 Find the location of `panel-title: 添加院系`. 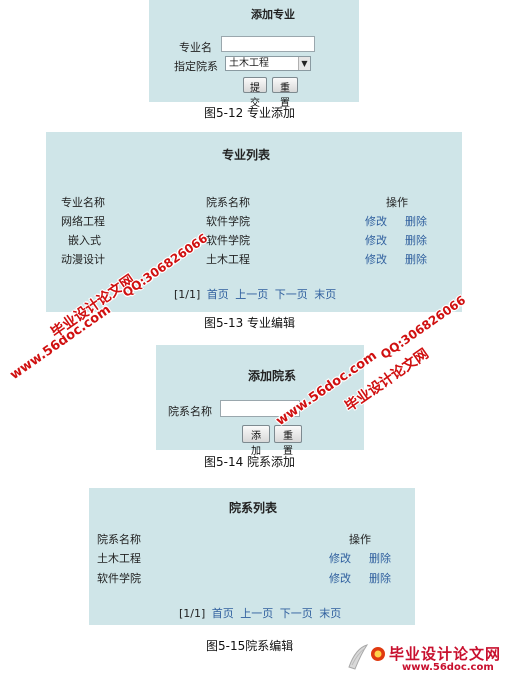

panel-title: 添加院系 is located at coordinates (272, 376).